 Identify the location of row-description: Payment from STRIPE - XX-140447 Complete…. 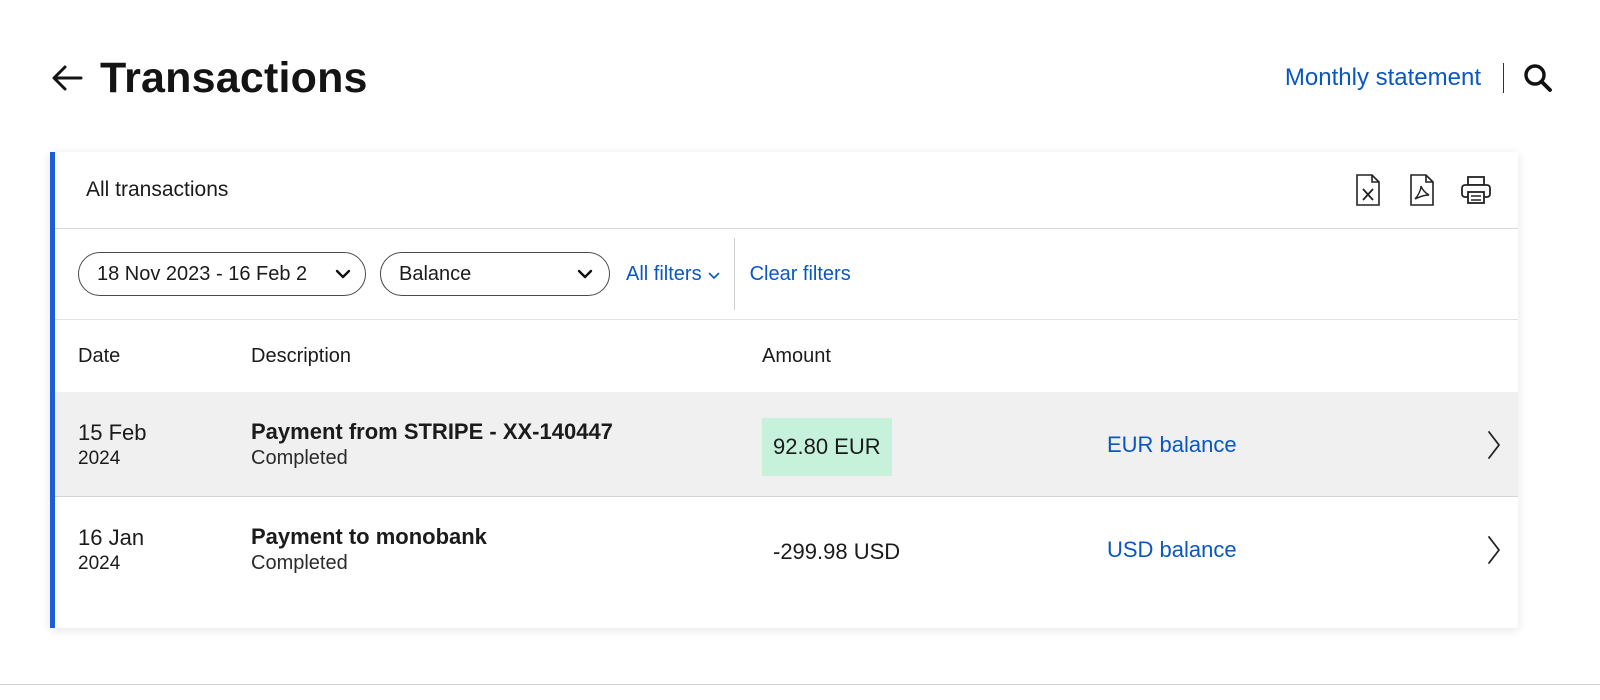
(432, 445).